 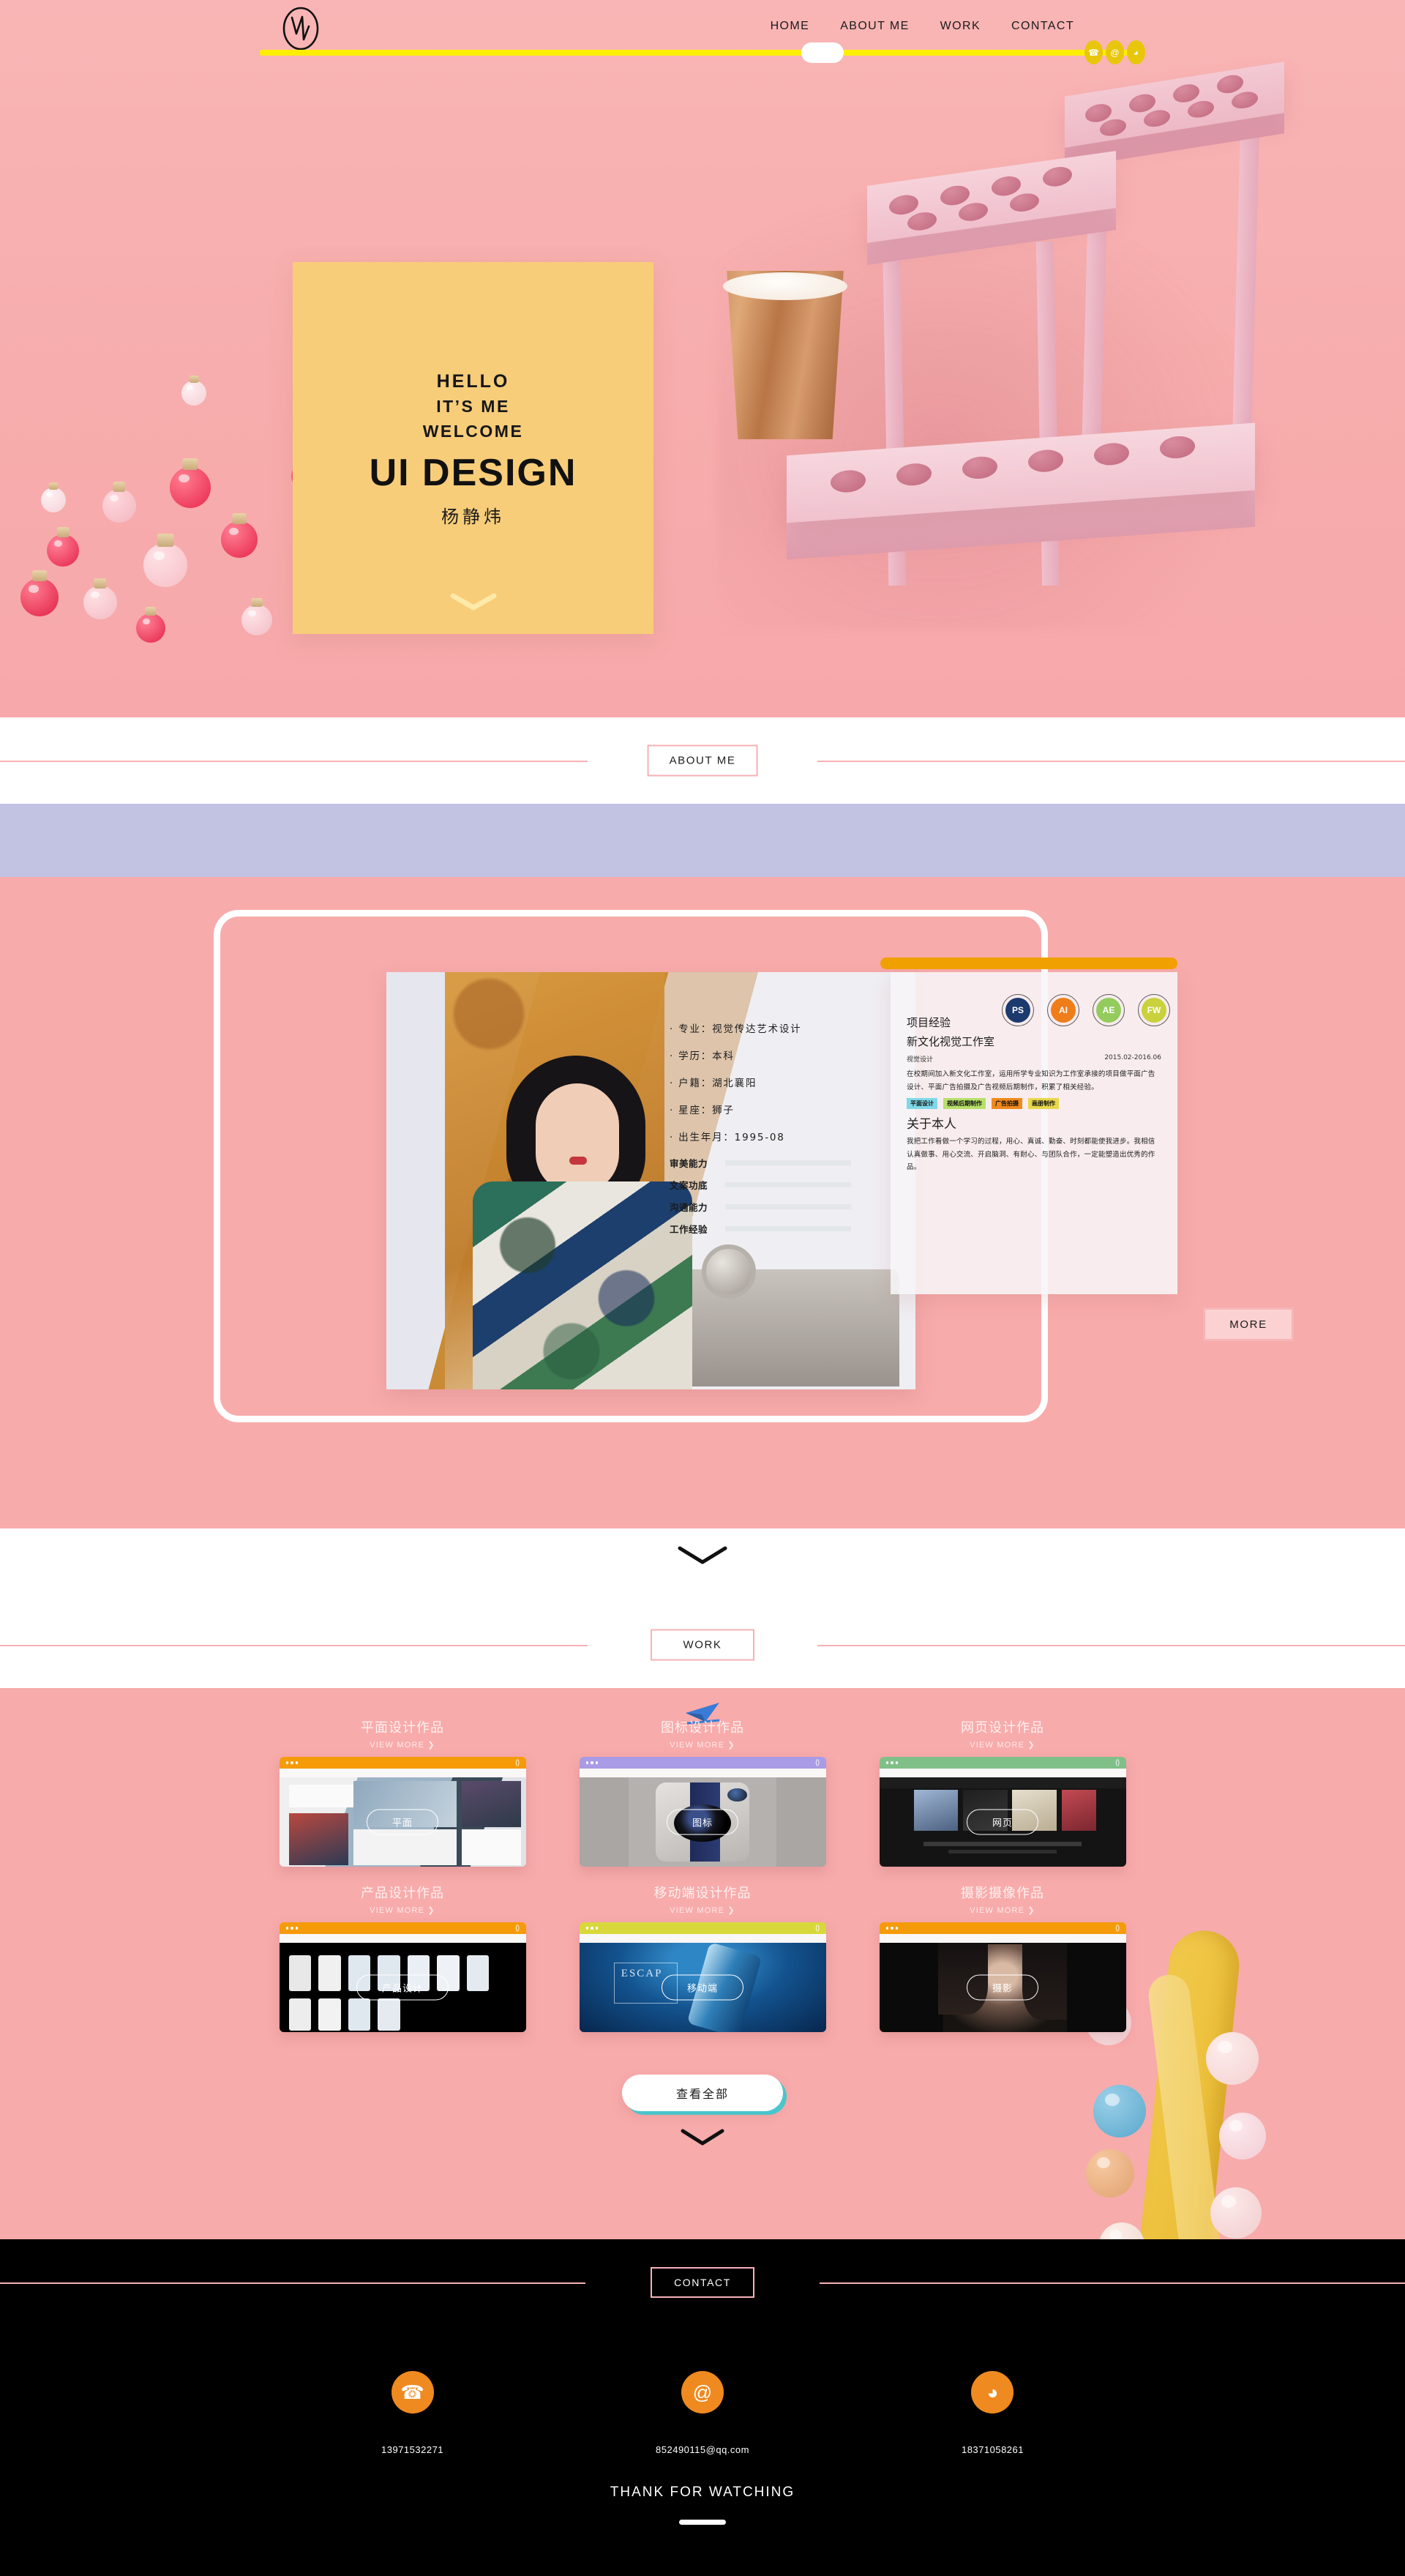 What do you see at coordinates (736, 1029) in the screenshot?
I see `profile-item-major: · 专业：视觉传达艺术设计` at bounding box center [736, 1029].